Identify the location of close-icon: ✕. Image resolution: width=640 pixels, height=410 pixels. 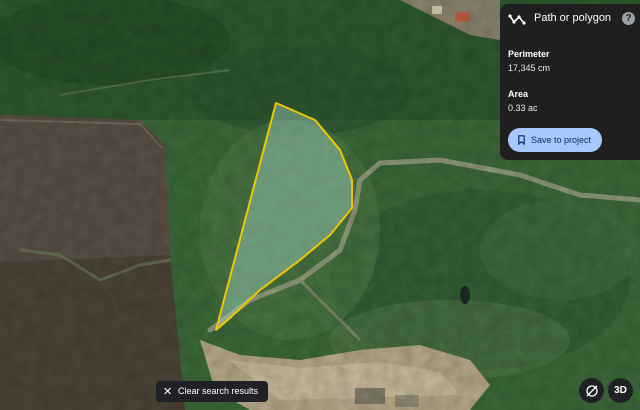
(168, 392).